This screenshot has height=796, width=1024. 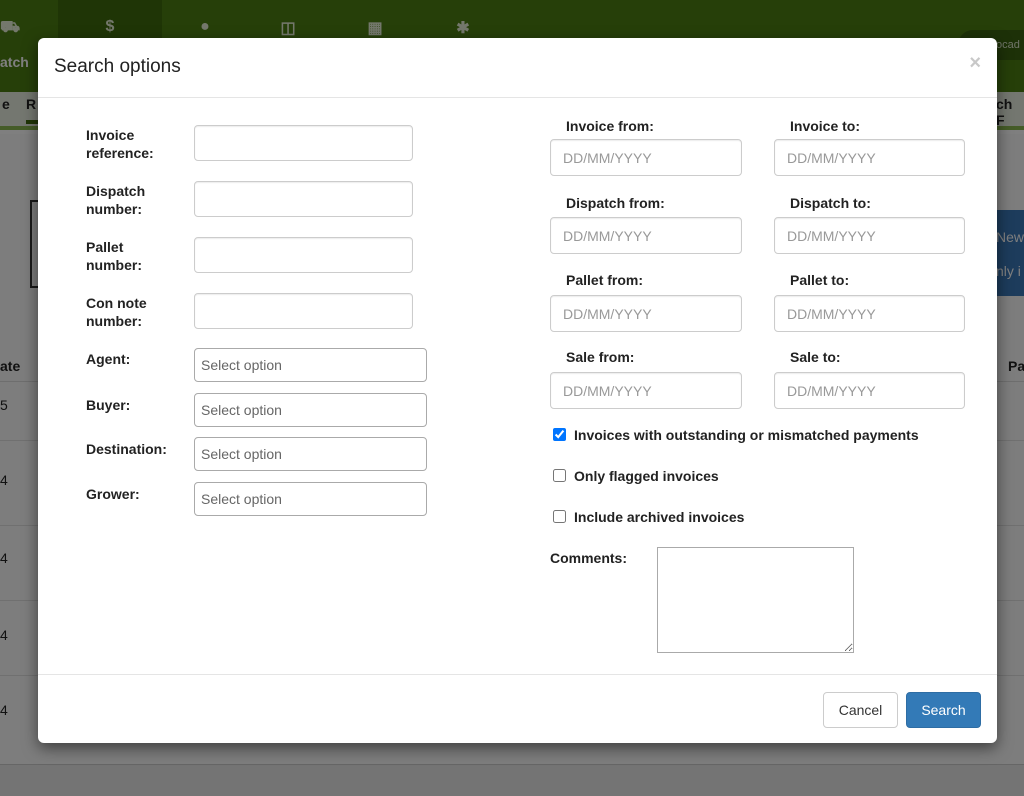 What do you see at coordinates (113, 494) in the screenshot?
I see `grower-label: Grower:` at bounding box center [113, 494].